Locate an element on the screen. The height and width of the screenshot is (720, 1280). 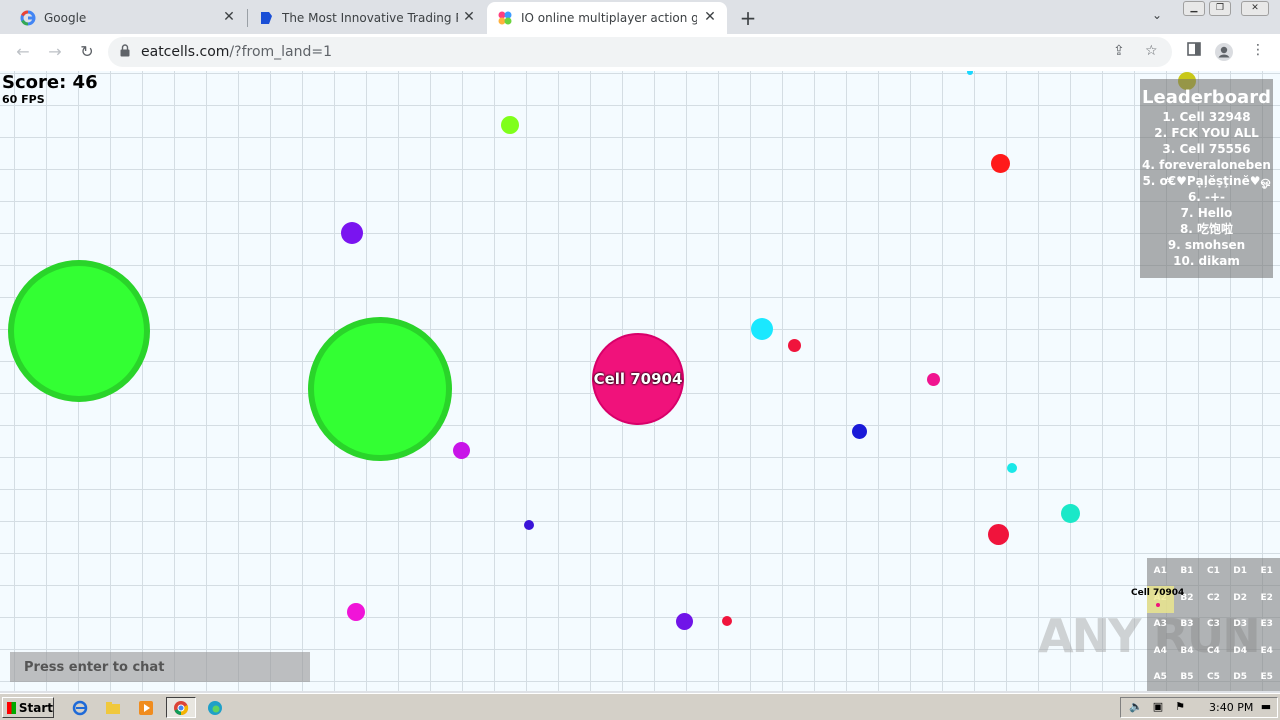
chrome-glyph is located at coordinates (181, 707).